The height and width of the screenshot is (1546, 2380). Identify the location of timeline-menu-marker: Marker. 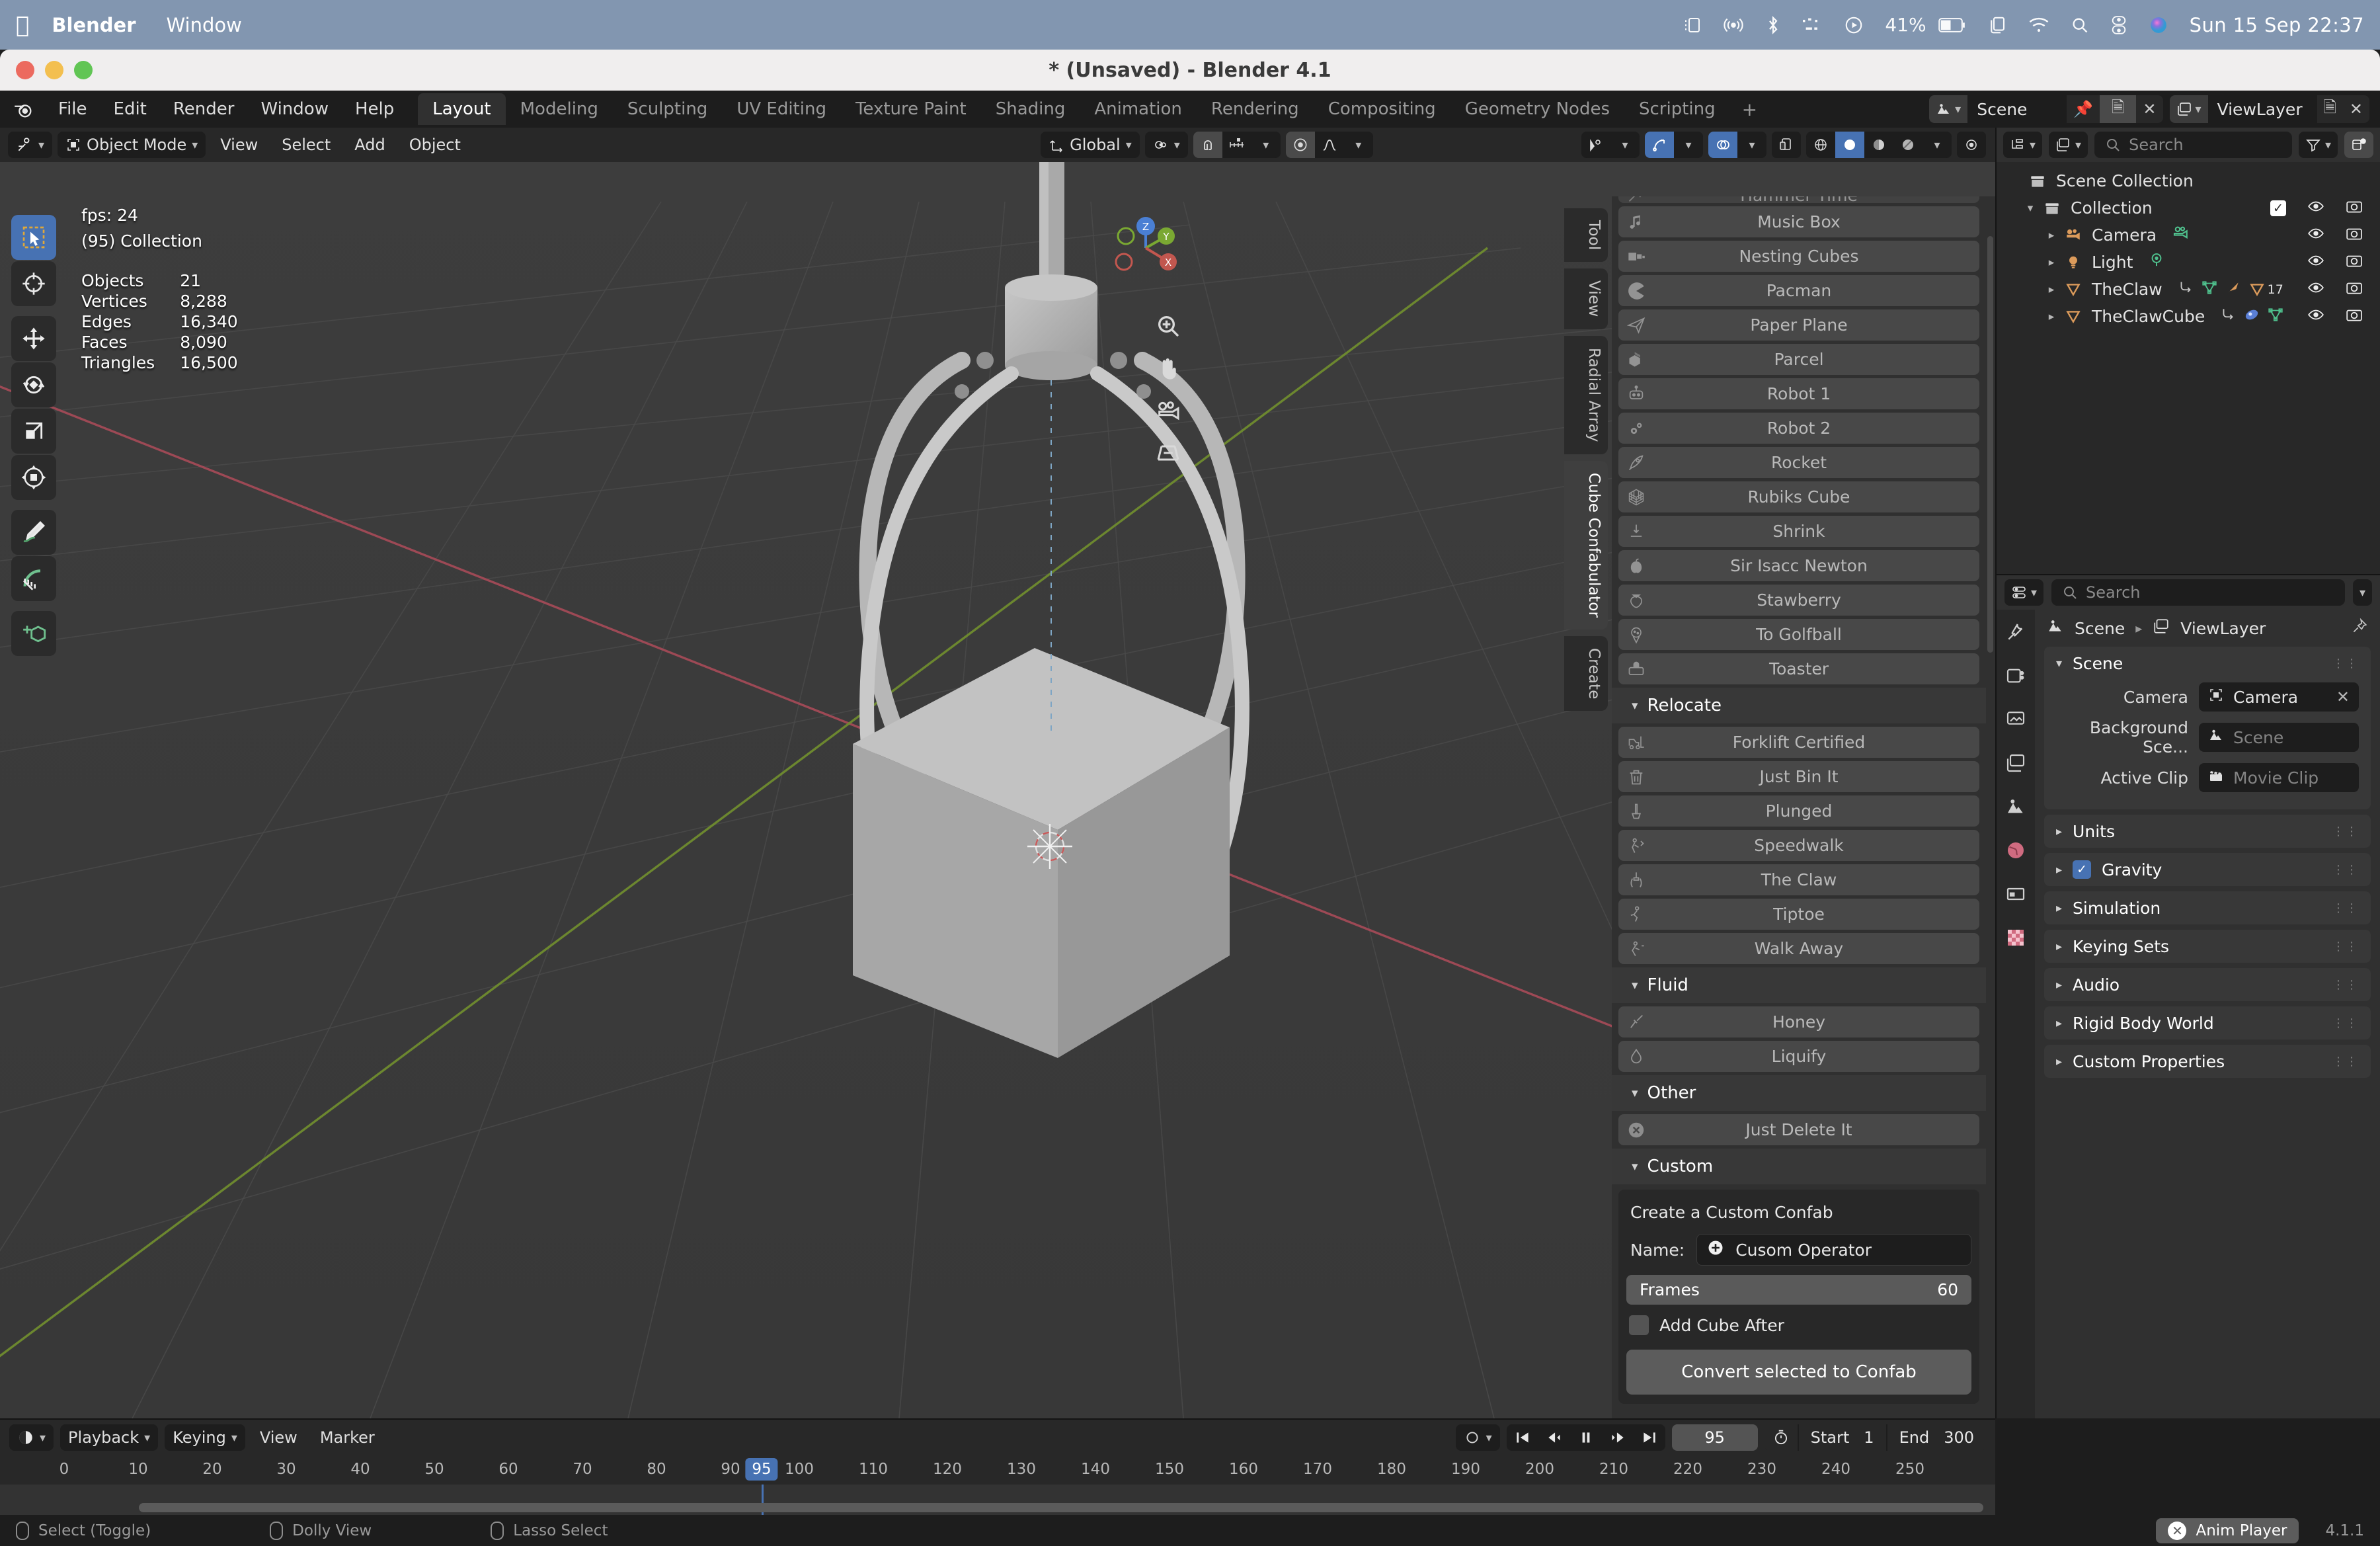
(347, 1437).